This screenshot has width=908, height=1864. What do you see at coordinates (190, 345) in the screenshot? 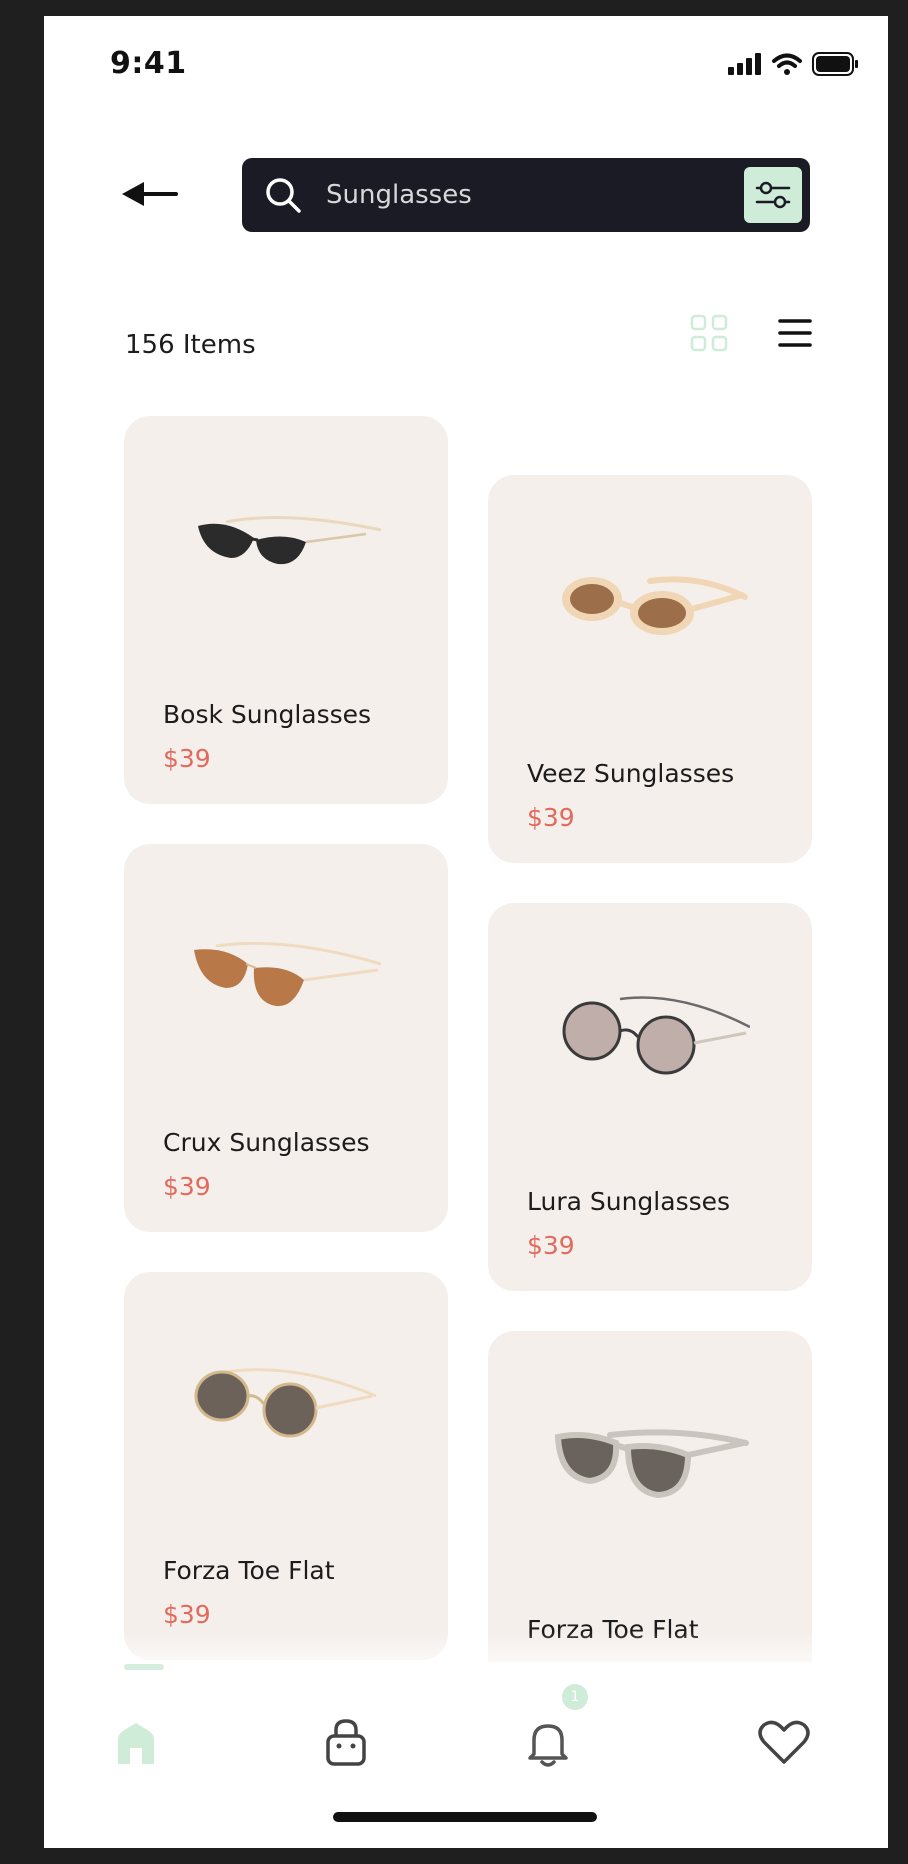
I see `items-count: 156 Items` at bounding box center [190, 345].